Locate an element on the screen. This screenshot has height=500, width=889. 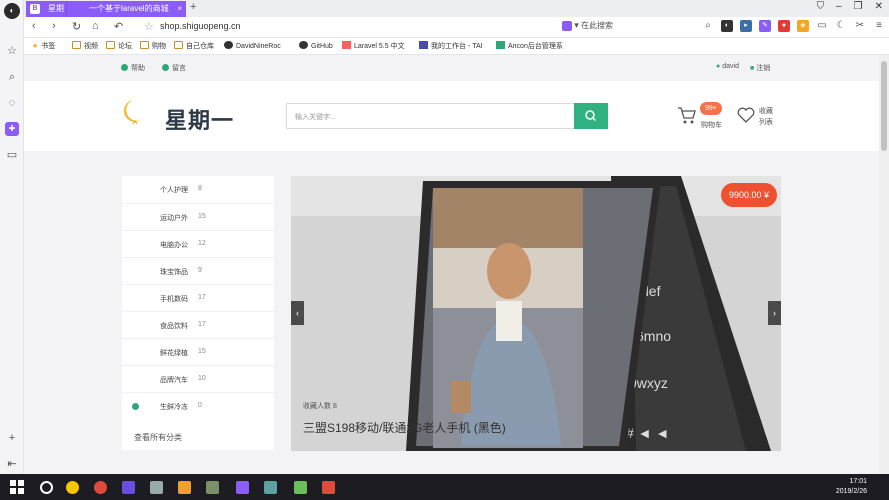
close-tab-icon: × is located at coordinates (179, 9).